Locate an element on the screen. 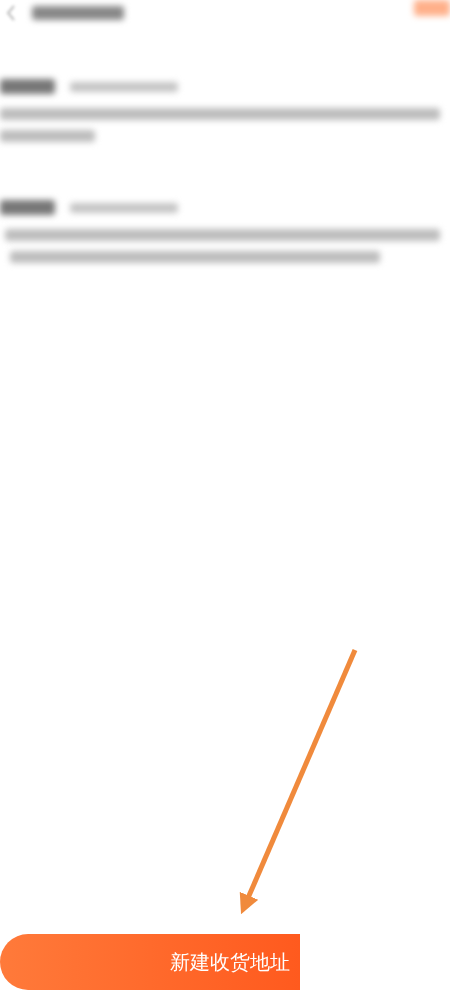 The width and height of the screenshot is (450, 1001). new-address-button: 新建收货地址 is located at coordinates (150, 962).